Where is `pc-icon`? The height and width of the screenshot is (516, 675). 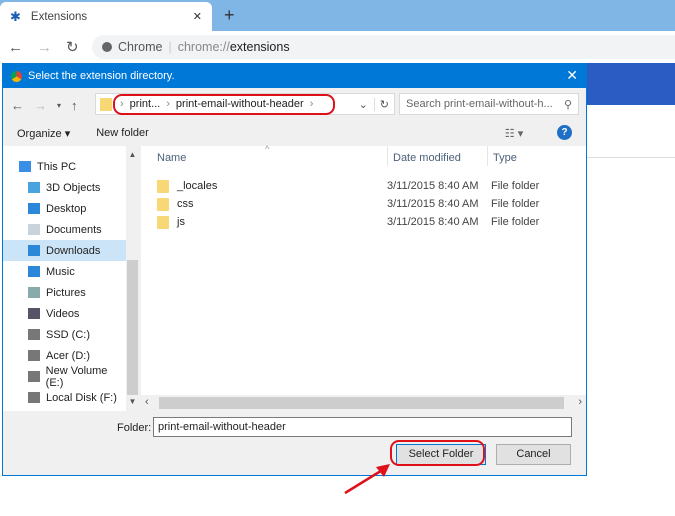 pc-icon is located at coordinates (25, 166).